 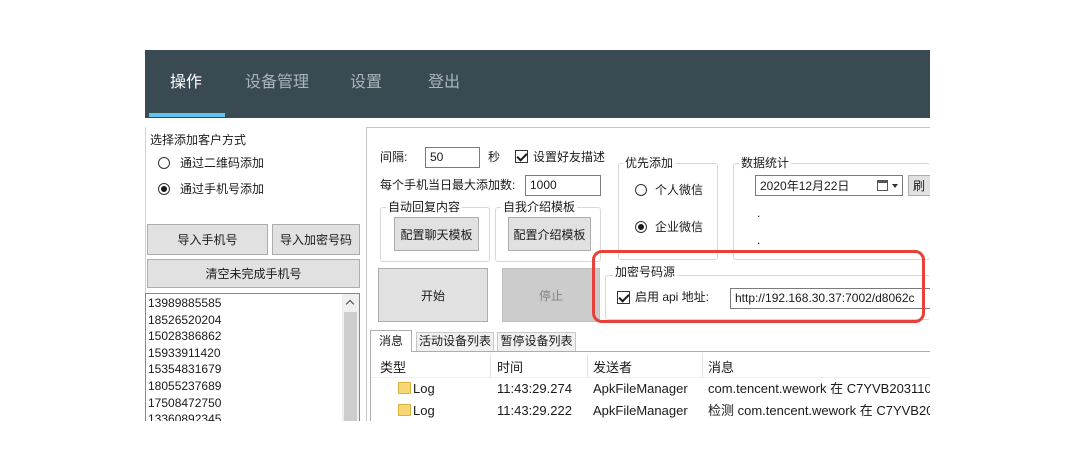 I want to click on radio-enterprise-wechat, so click(x=641, y=227).